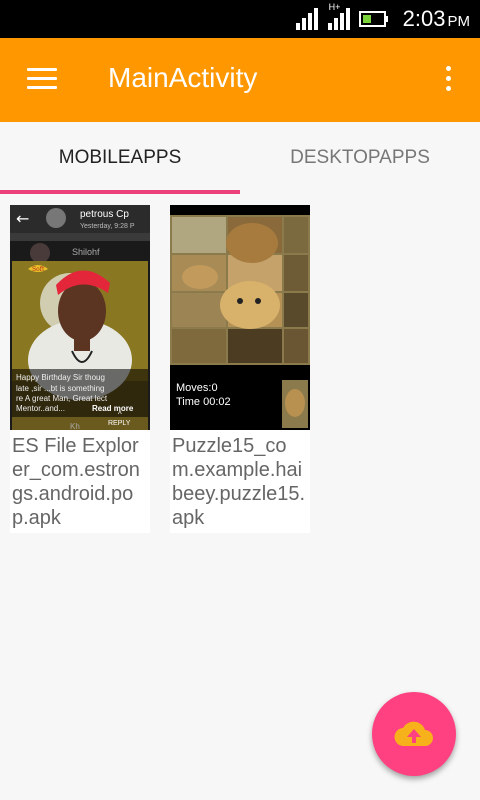 The width and height of the screenshot is (480, 800). I want to click on puzzle-time: Time 00:02, so click(203, 402).